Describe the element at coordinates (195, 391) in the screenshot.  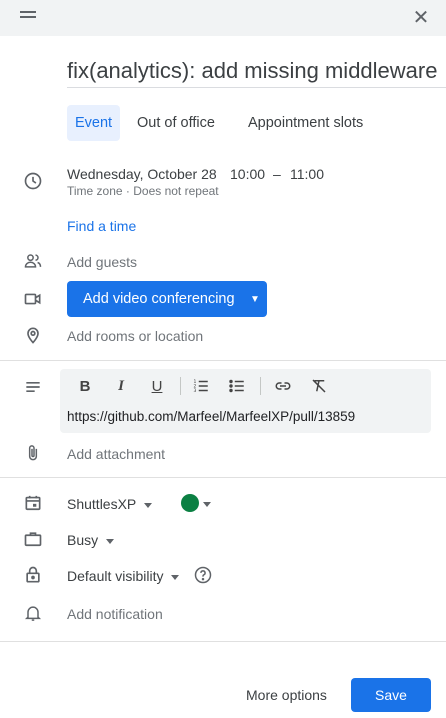
I see `svg-text: 3` at that location.